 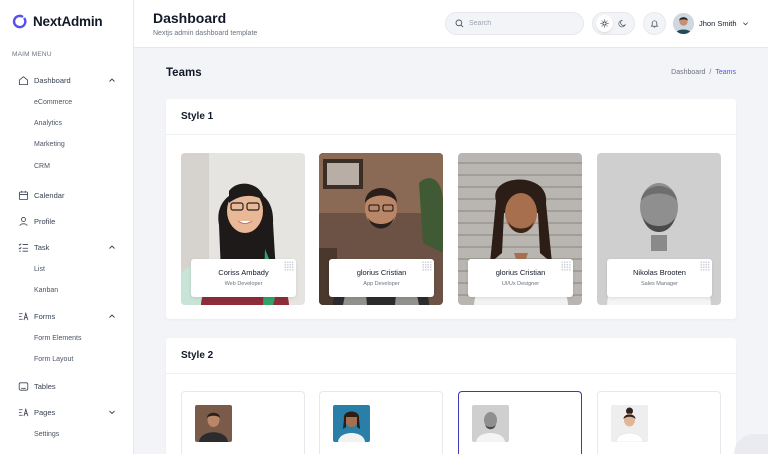 What do you see at coordinates (46, 290) in the screenshot?
I see `sidebar-subitem-kanban: Kanban` at bounding box center [46, 290].